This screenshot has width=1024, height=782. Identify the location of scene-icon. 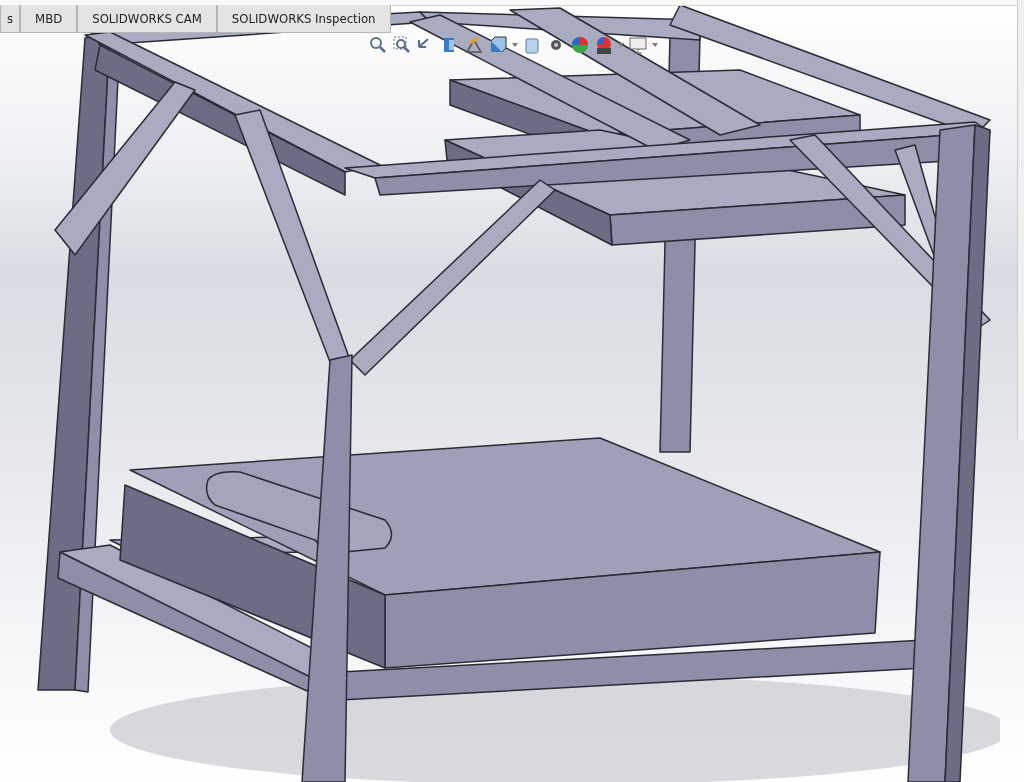
(604, 45).